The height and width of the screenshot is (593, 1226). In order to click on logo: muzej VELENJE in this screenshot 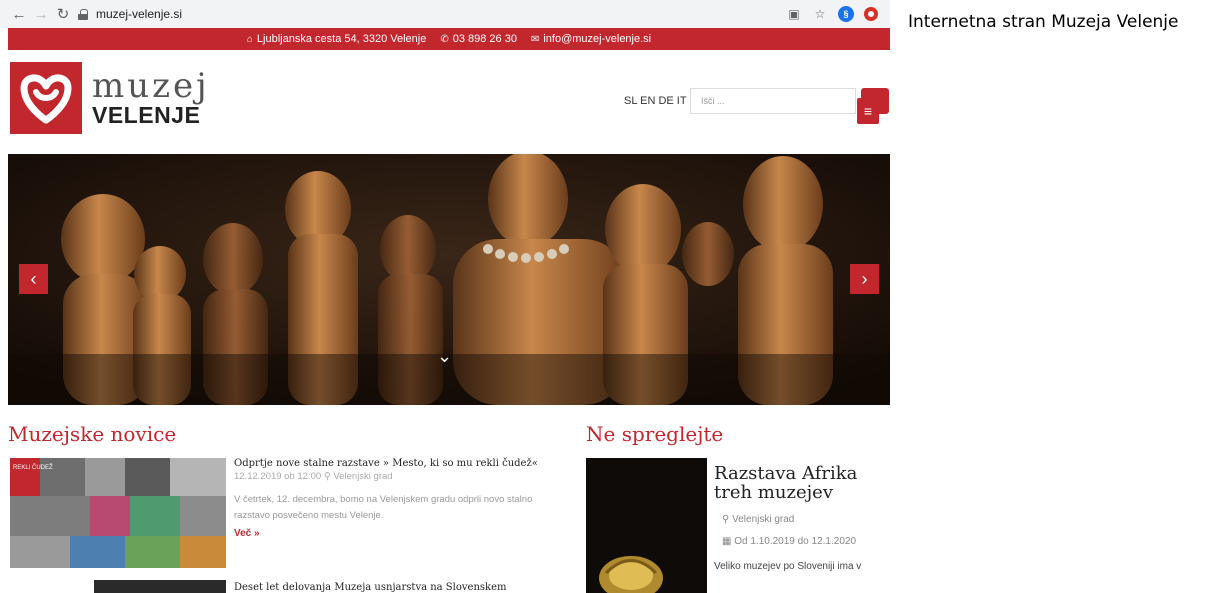, I will do `click(110, 98)`.